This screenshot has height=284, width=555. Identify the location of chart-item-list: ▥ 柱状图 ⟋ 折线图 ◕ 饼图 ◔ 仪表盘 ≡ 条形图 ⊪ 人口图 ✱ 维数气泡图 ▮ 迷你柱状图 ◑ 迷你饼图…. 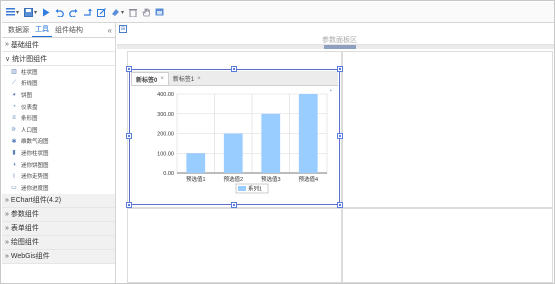
(58, 130).